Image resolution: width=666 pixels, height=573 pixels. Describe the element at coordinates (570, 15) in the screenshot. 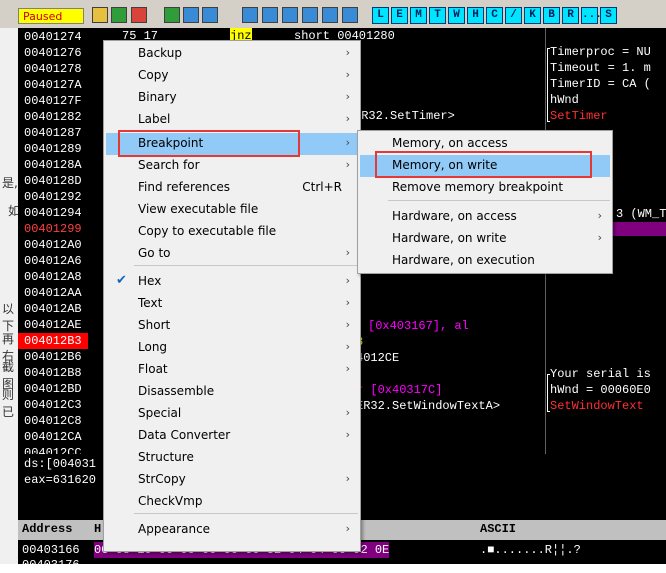

I see `toolbar-letter-button: R` at that location.